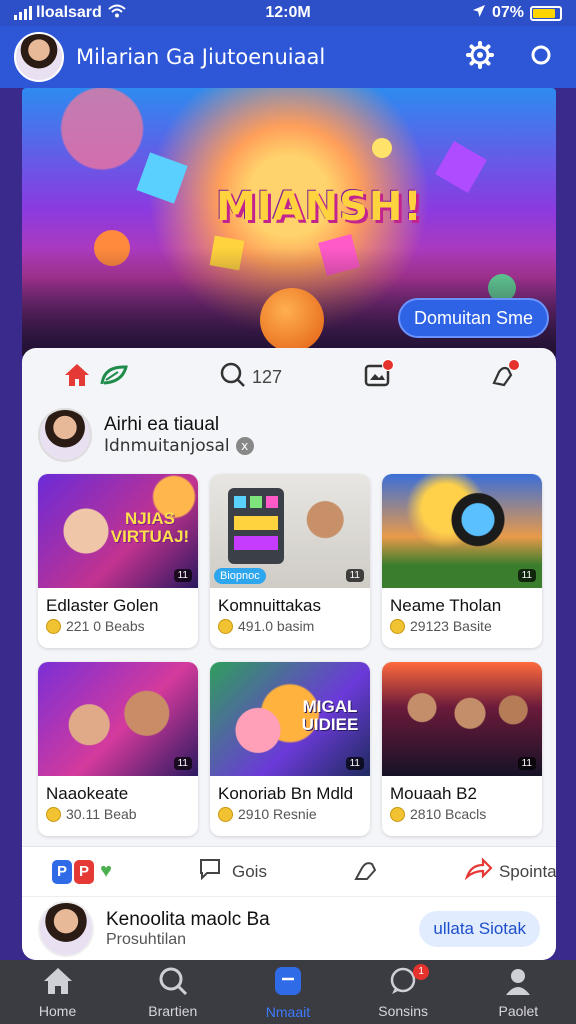 This screenshot has width=576, height=1024. Describe the element at coordinates (23, 13) in the screenshot. I see `signal-icon` at that location.